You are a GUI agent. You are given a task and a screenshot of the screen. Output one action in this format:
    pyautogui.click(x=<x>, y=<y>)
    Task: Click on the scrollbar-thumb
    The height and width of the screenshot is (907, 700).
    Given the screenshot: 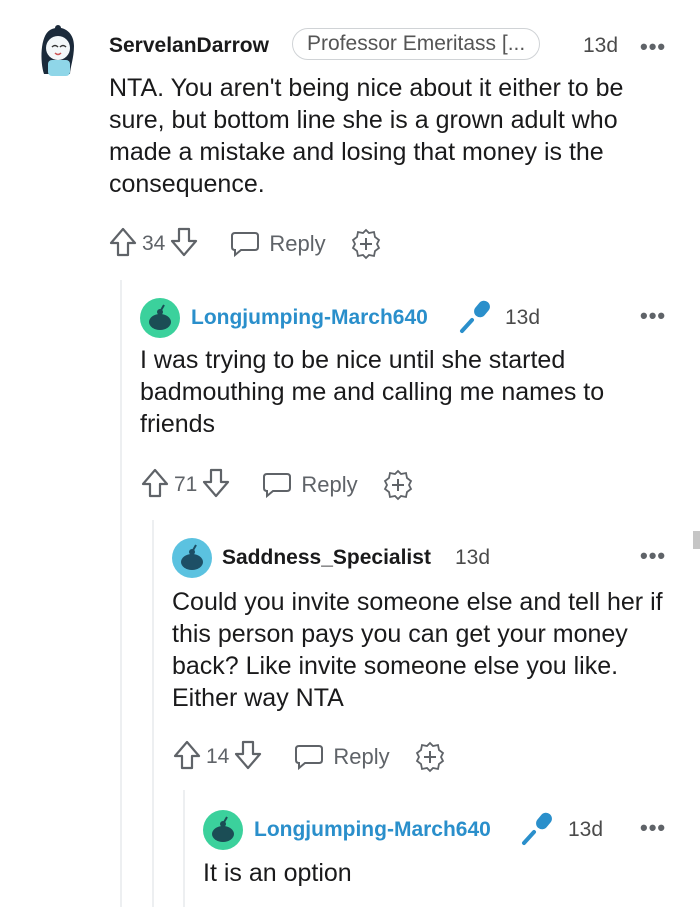 What is the action you would take?
    pyautogui.click(x=696, y=540)
    